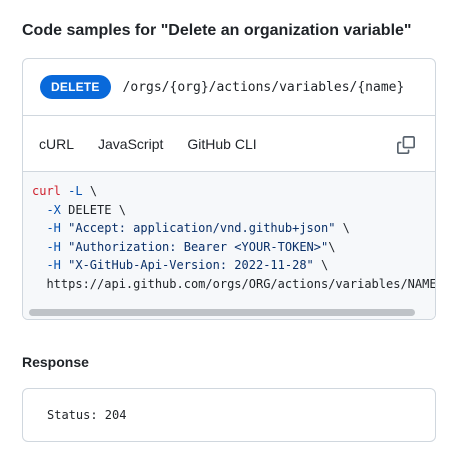  What do you see at coordinates (71, 191) in the screenshot?
I see `code-flag: -L` at bounding box center [71, 191].